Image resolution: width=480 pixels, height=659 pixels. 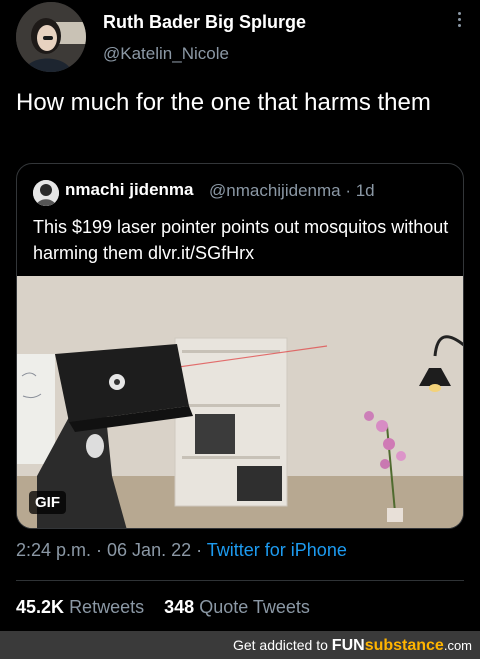 What do you see at coordinates (457, 645) in the screenshot?
I see `watermark-domain: .com` at bounding box center [457, 645].